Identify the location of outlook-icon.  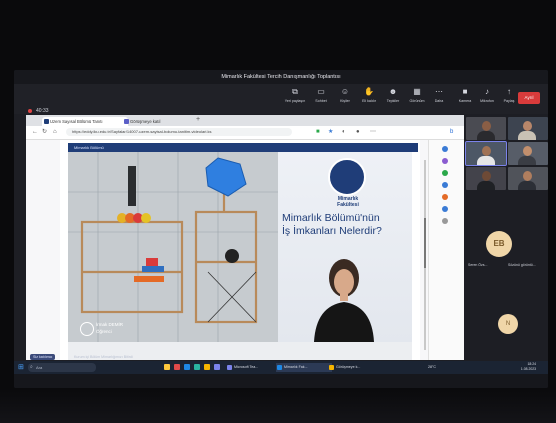
(445, 209).